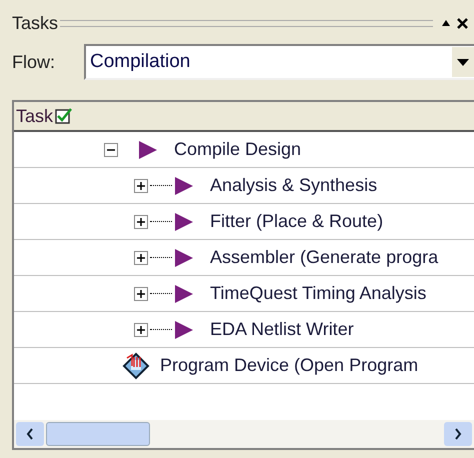  I want to click on task-label: Program Device (Open Program, so click(289, 365).